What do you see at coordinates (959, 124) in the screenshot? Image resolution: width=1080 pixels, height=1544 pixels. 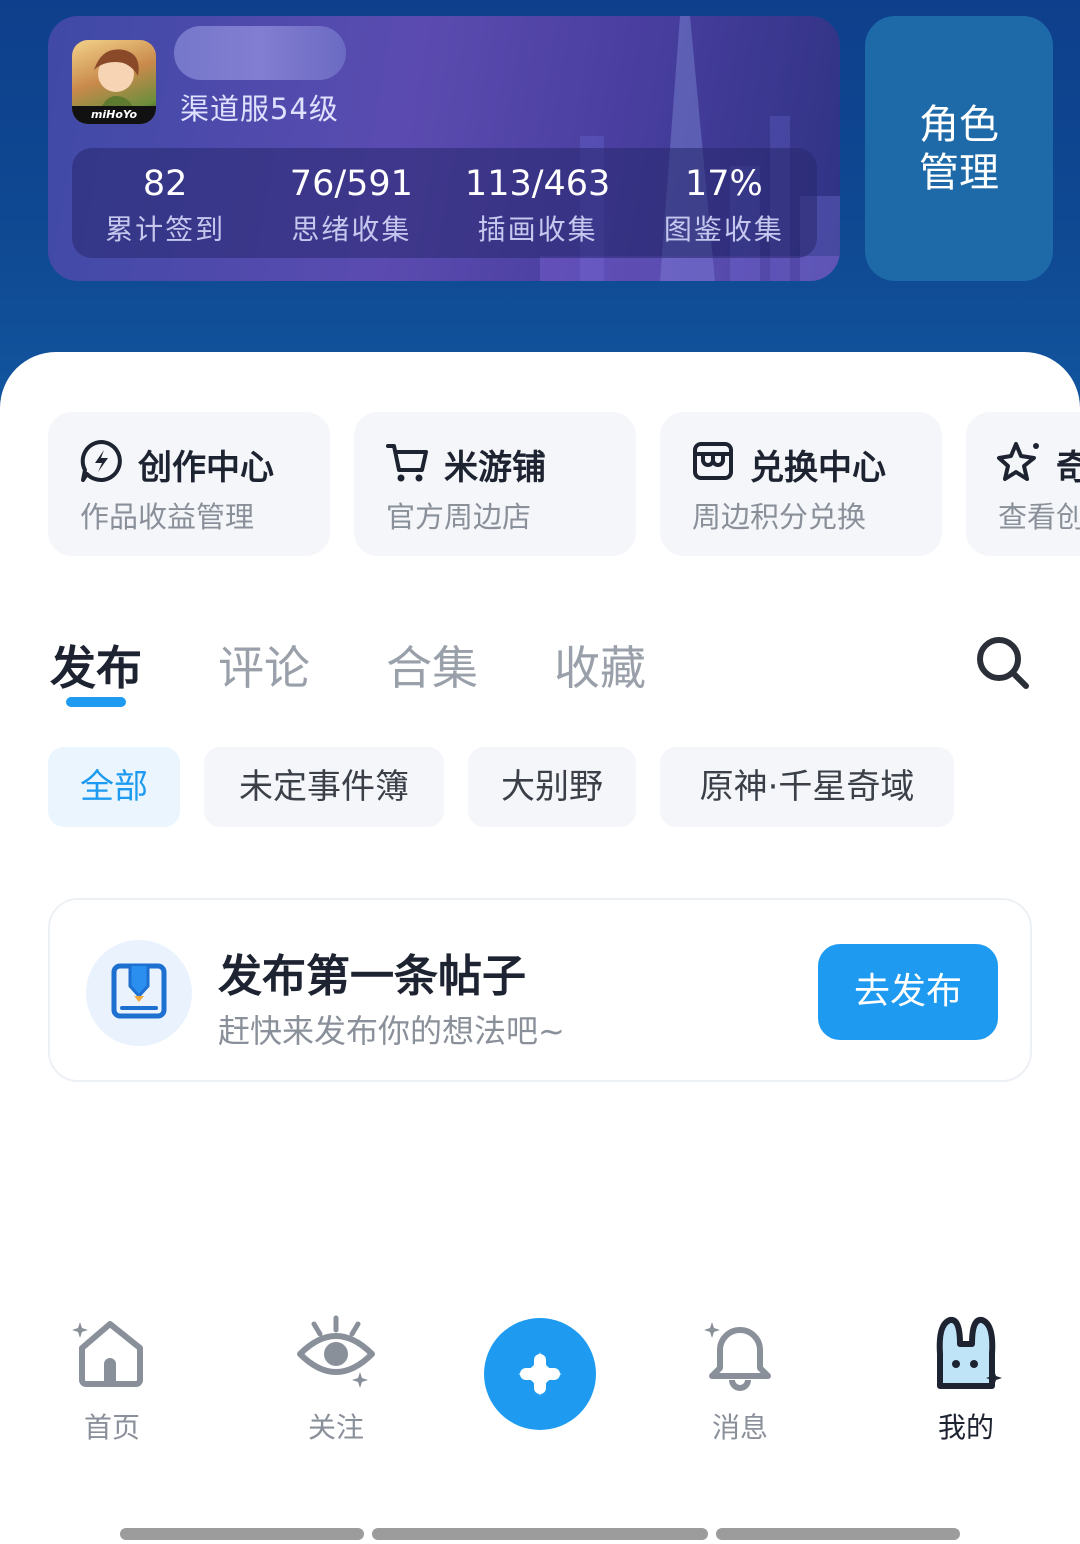 I see `role-button-line1: 角色` at bounding box center [959, 124].